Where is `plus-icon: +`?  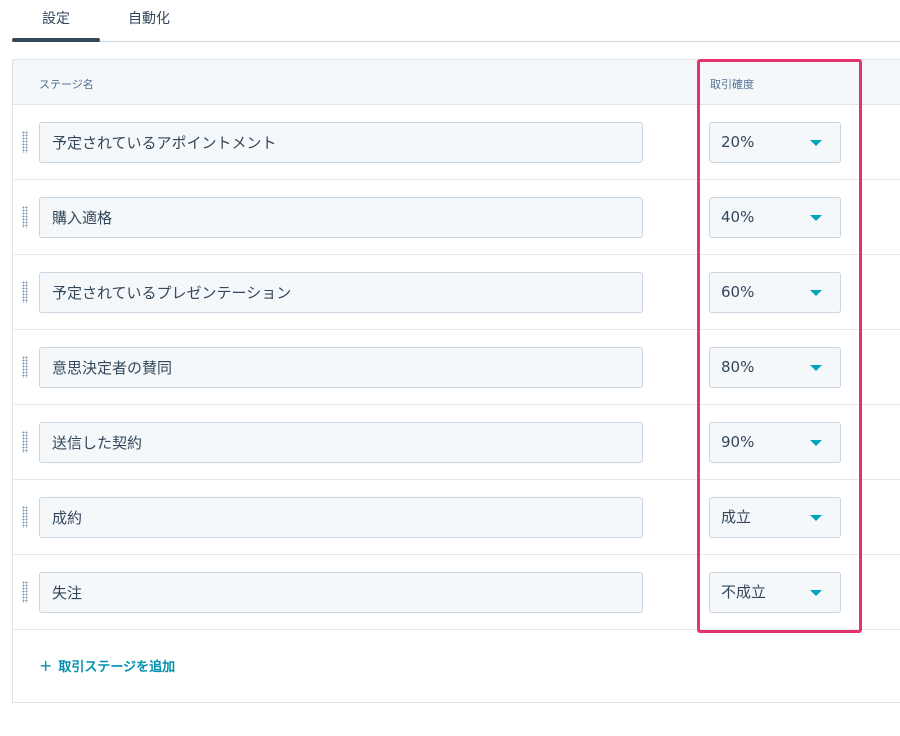
plus-icon: + is located at coordinates (46, 665).